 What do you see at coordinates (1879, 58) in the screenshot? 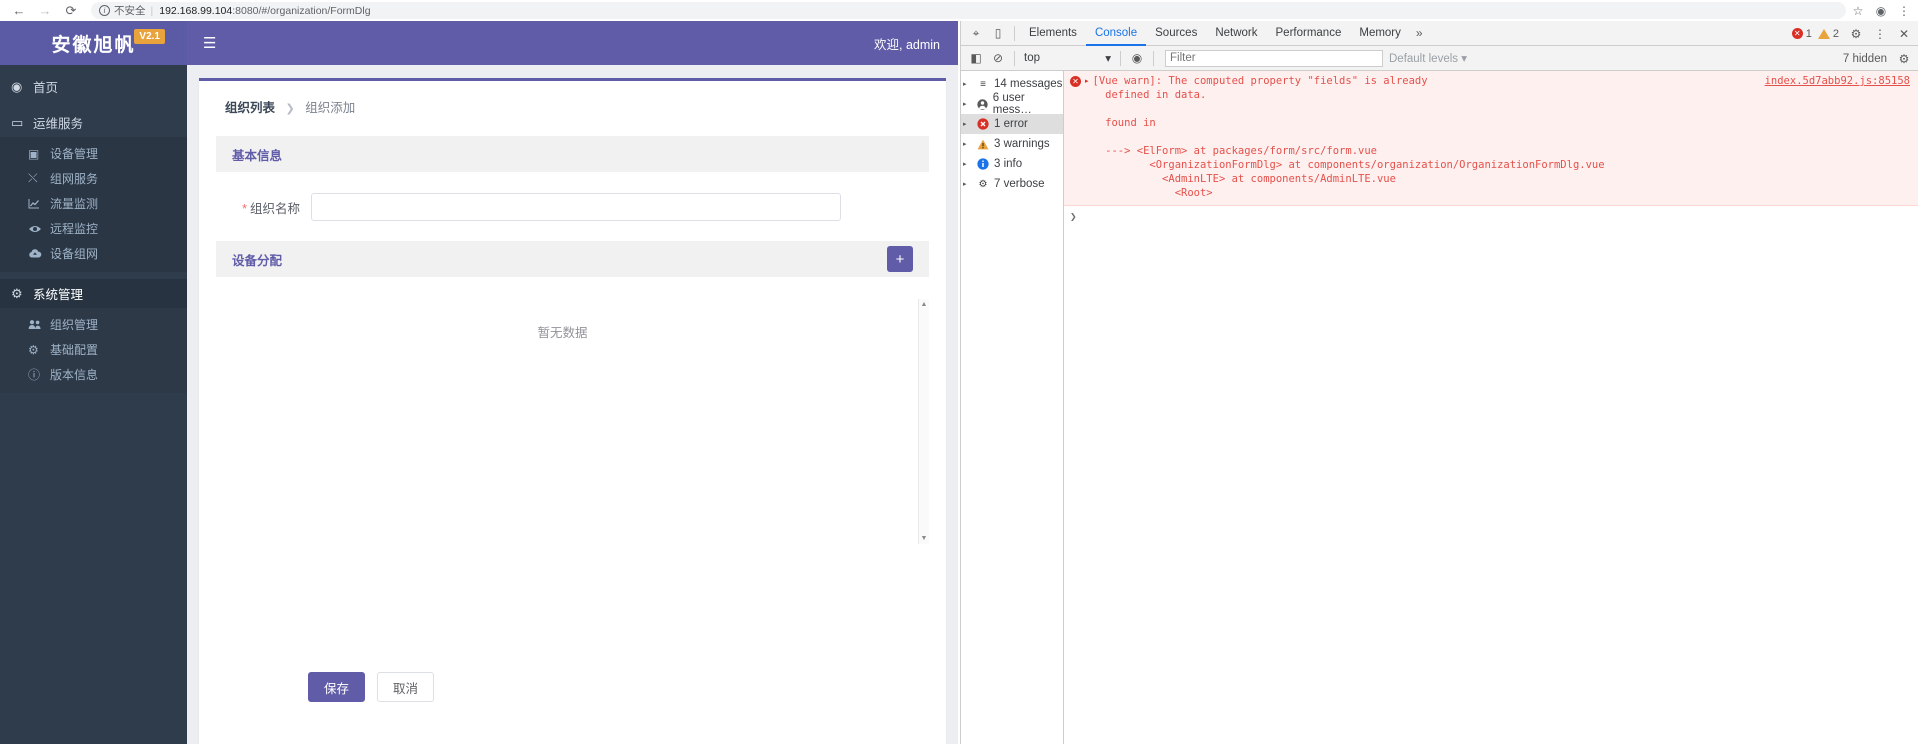
I see `console-filterbar-right: 7 hidden ⚙` at bounding box center [1879, 58].